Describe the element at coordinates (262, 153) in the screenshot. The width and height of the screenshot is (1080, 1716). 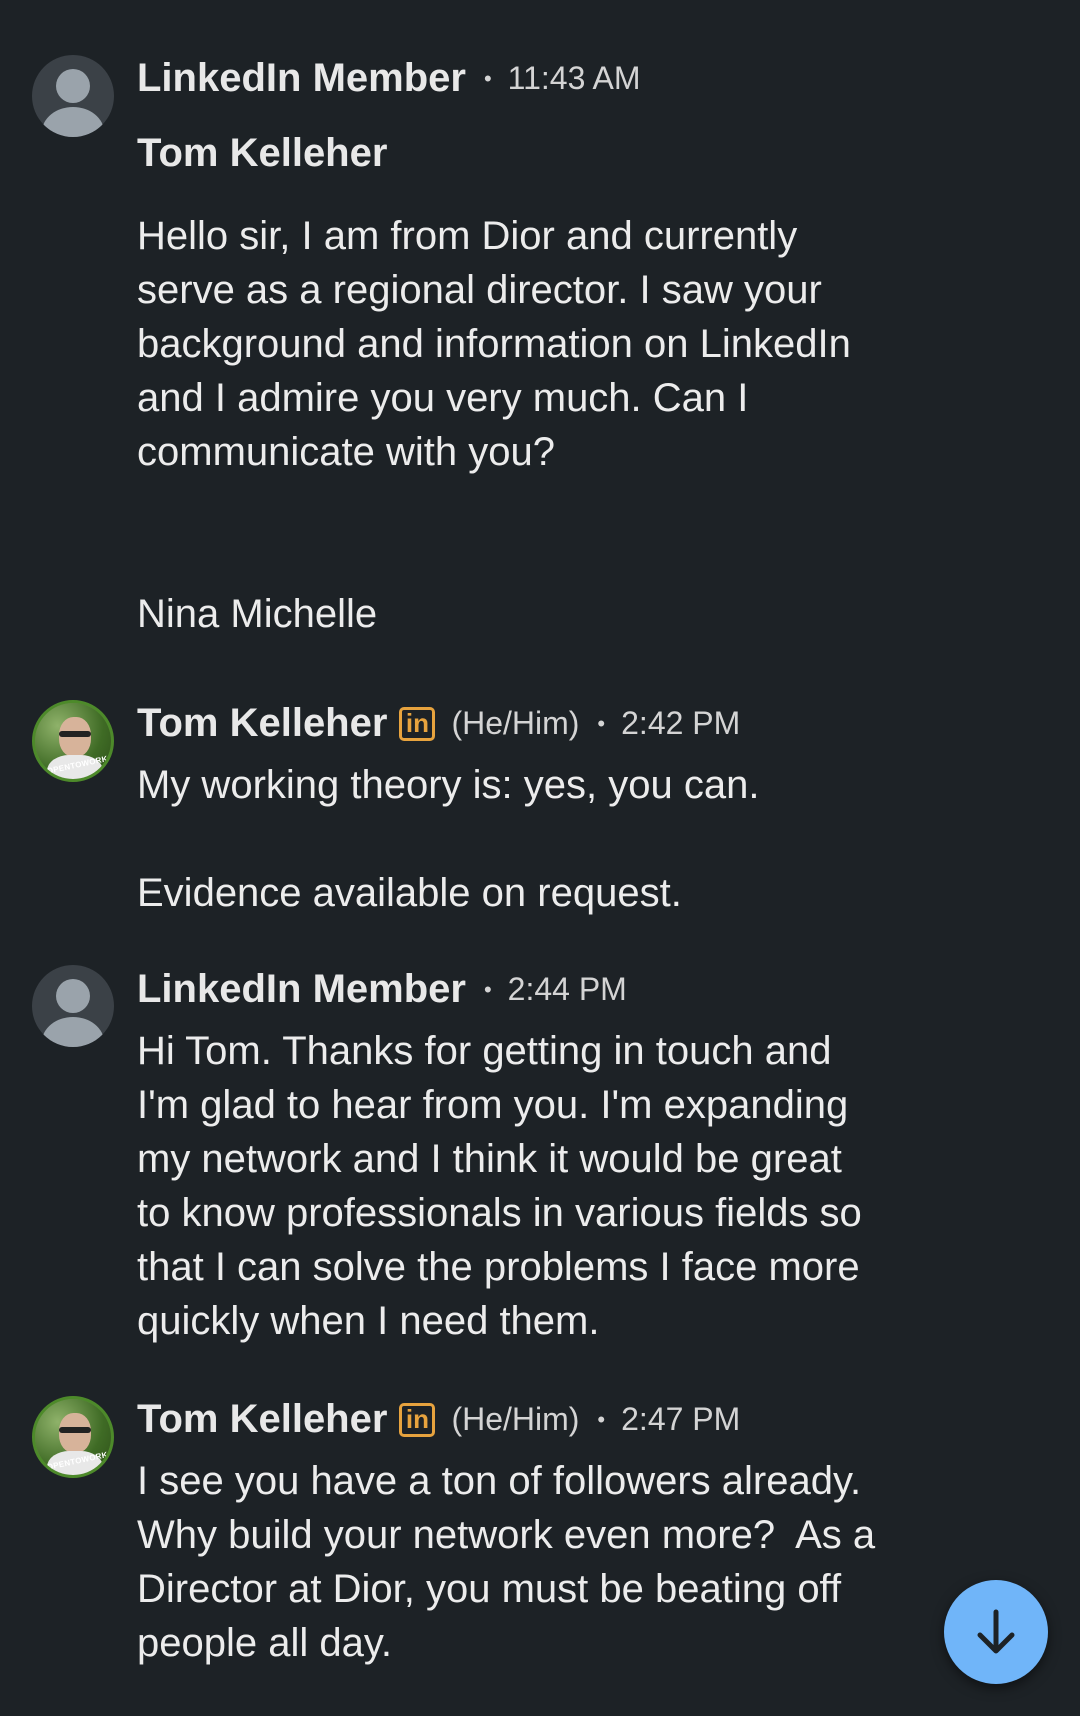
I see `message-subject: Tom Kelleher` at that location.